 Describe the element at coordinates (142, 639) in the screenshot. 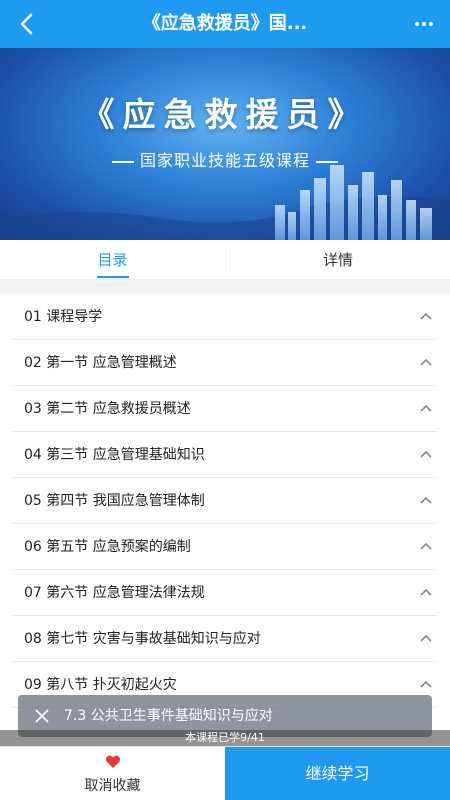

I see `chapter-label: 08 第七节 灾害与事故基础知识与应对` at that location.